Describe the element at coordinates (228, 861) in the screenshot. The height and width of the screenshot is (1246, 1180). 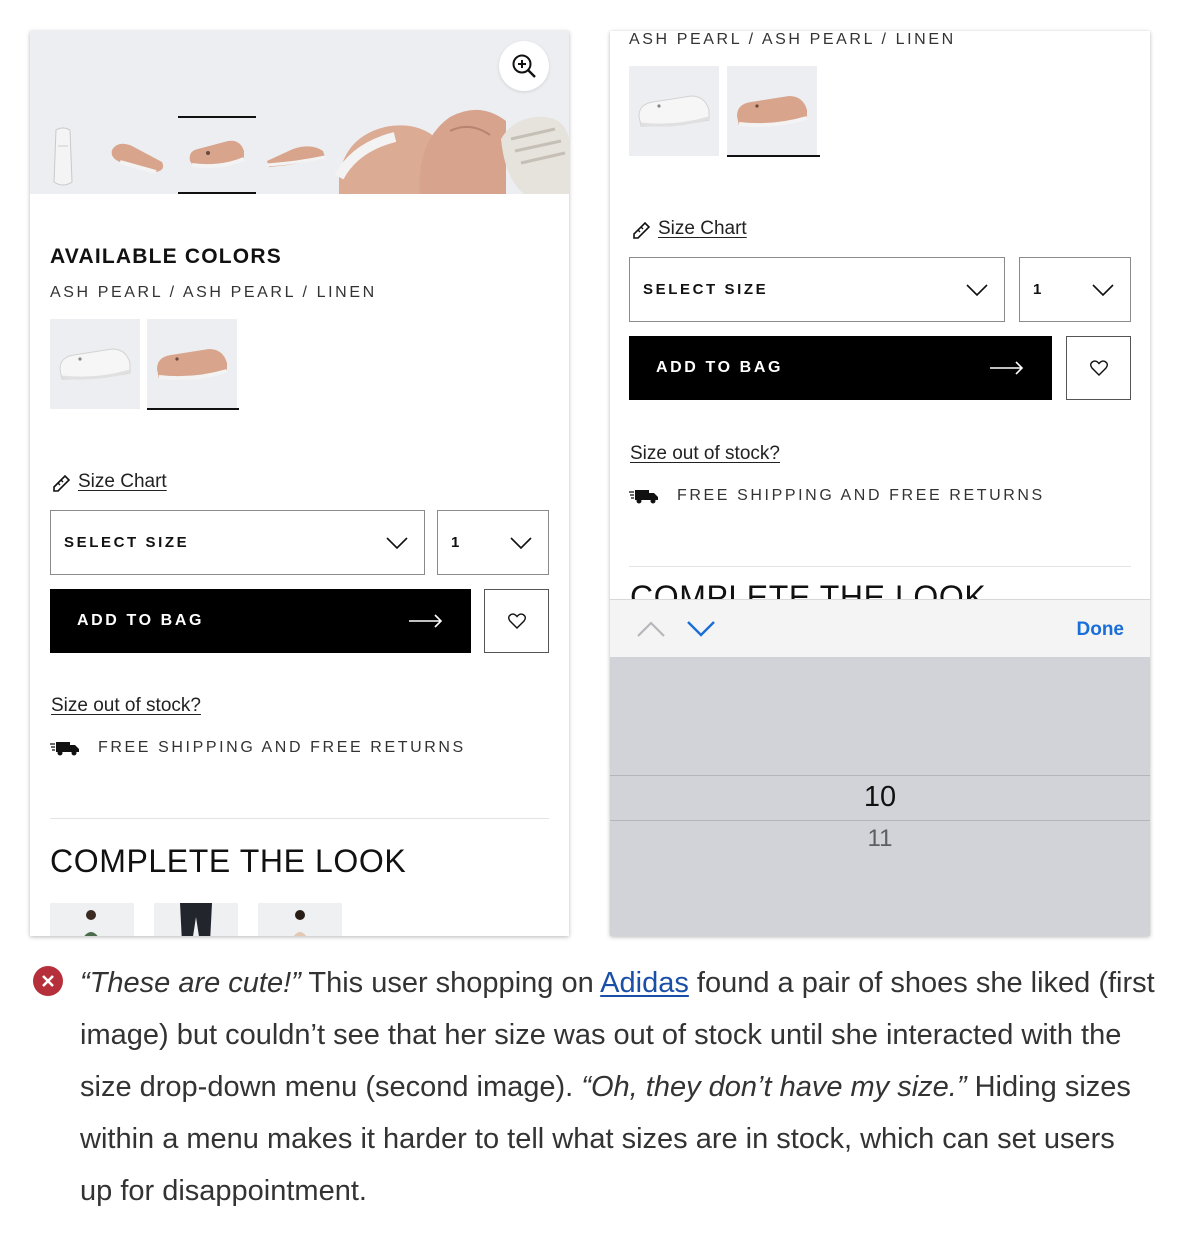
I see `complete-the-look-heading: COMPLETE THE LOOK` at that location.